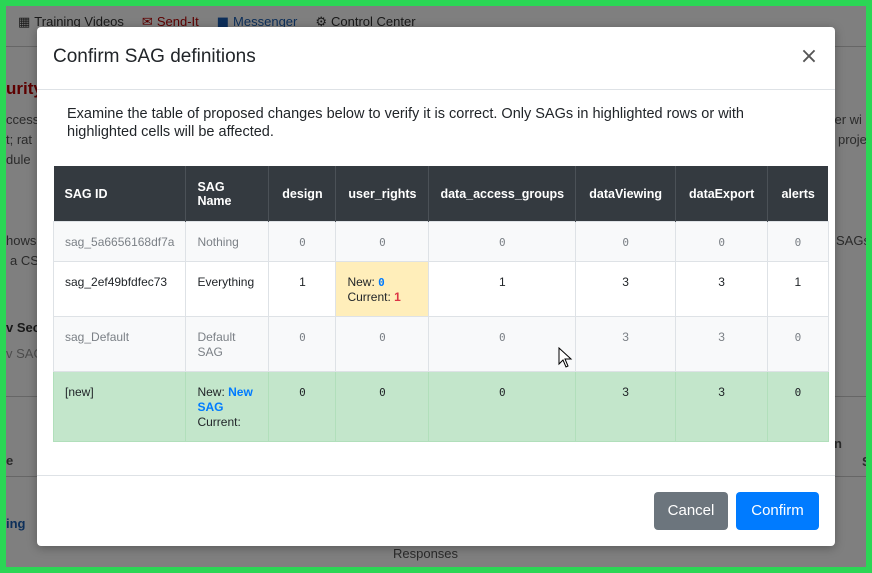  What do you see at coordinates (722, 194) in the screenshot?
I see `col-data-export: dataExport` at bounding box center [722, 194].